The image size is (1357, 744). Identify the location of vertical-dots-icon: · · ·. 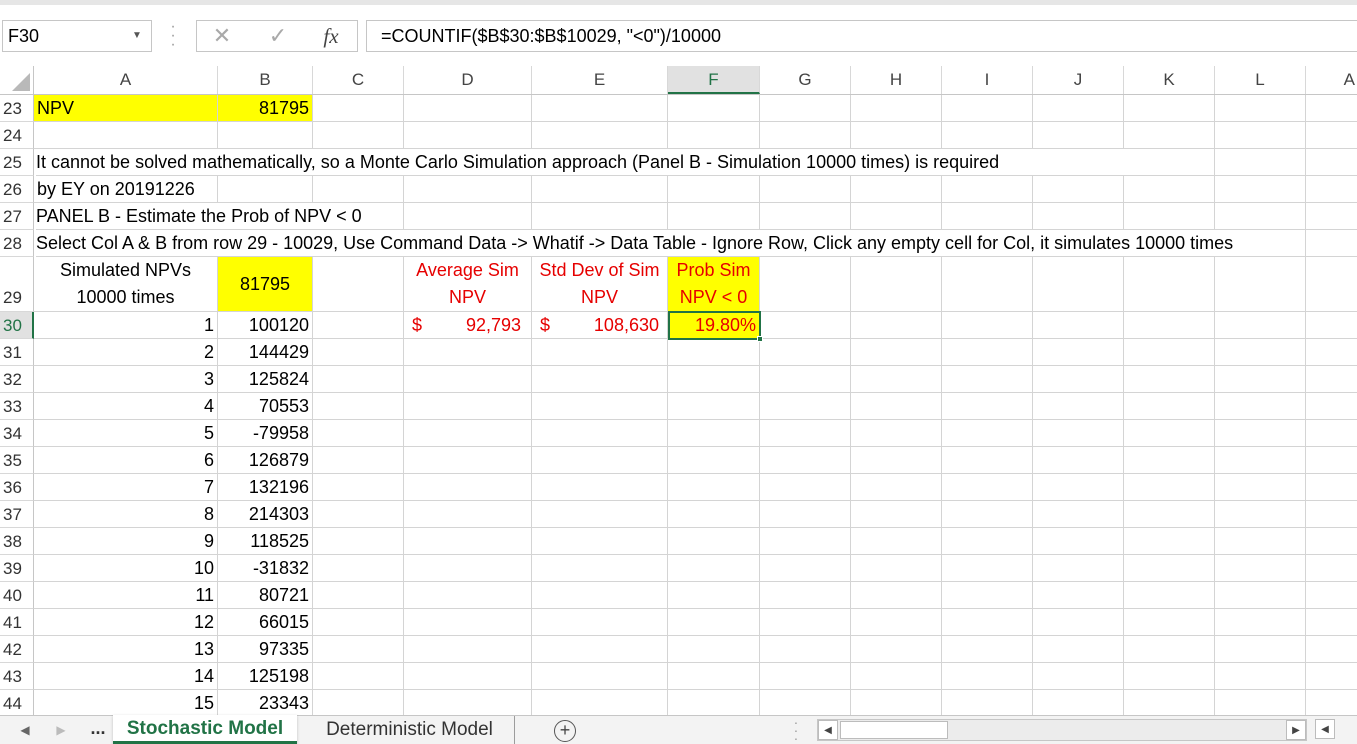
(173, 36).